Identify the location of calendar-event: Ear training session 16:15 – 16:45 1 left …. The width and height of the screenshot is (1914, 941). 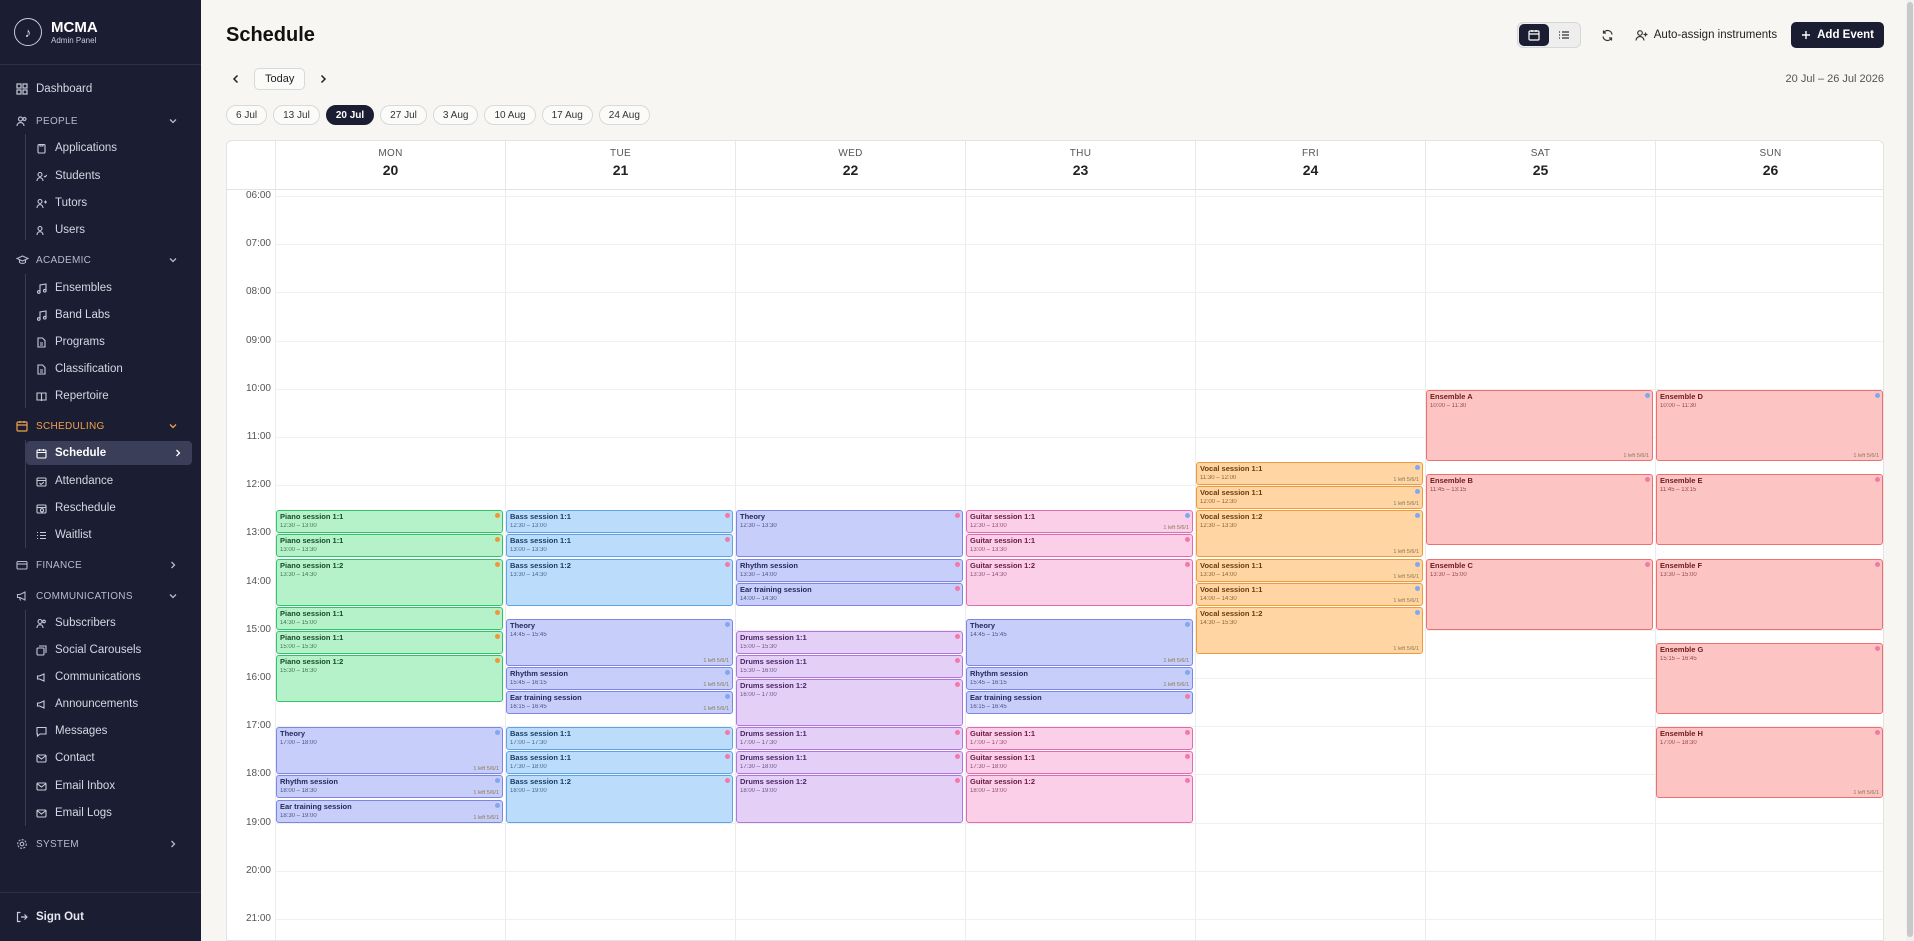
(619, 703).